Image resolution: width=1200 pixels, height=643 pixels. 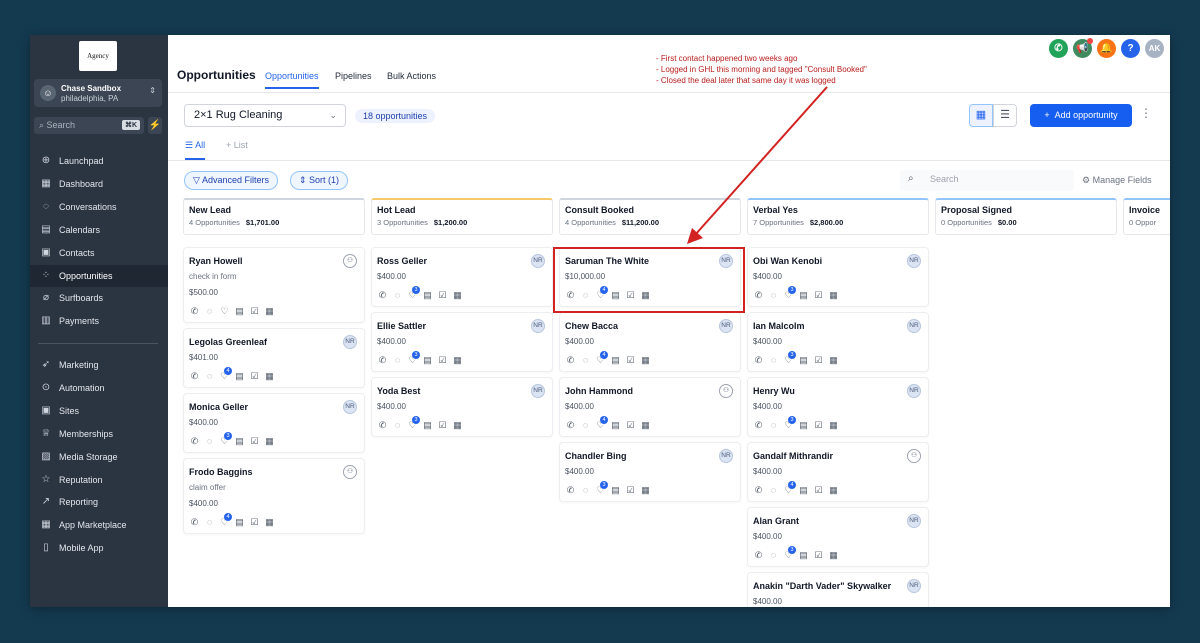 I want to click on annotation-arrow, so click(x=757, y=165).